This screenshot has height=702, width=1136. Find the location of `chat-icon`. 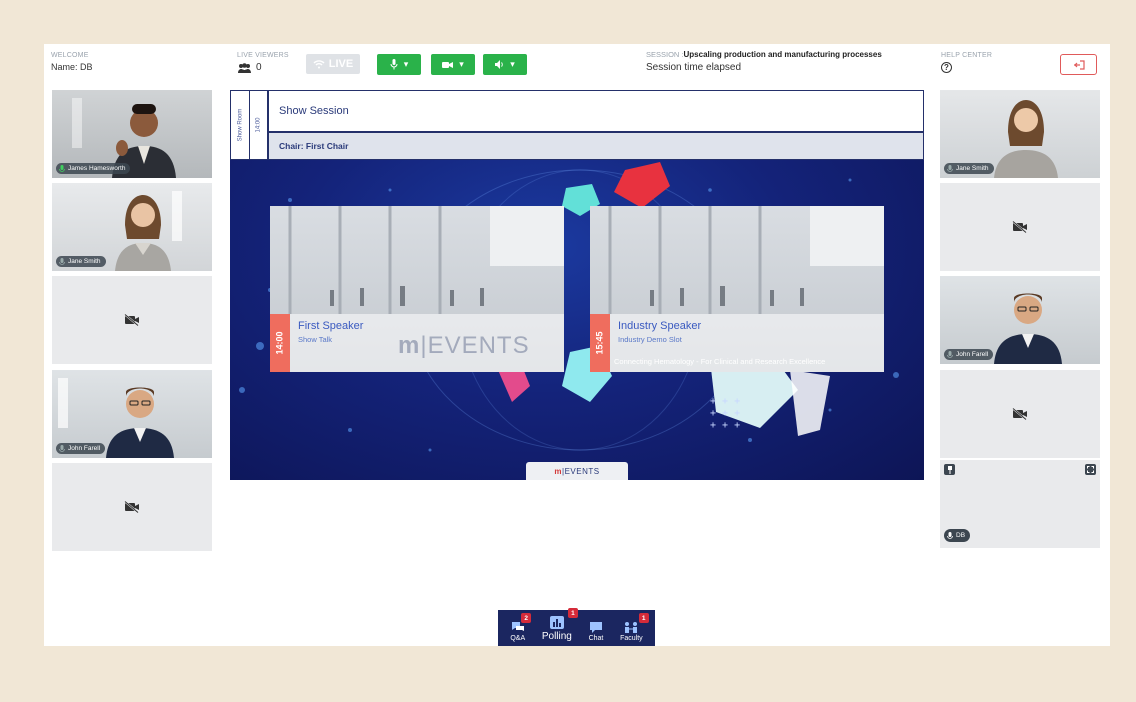

chat-icon is located at coordinates (595, 627).